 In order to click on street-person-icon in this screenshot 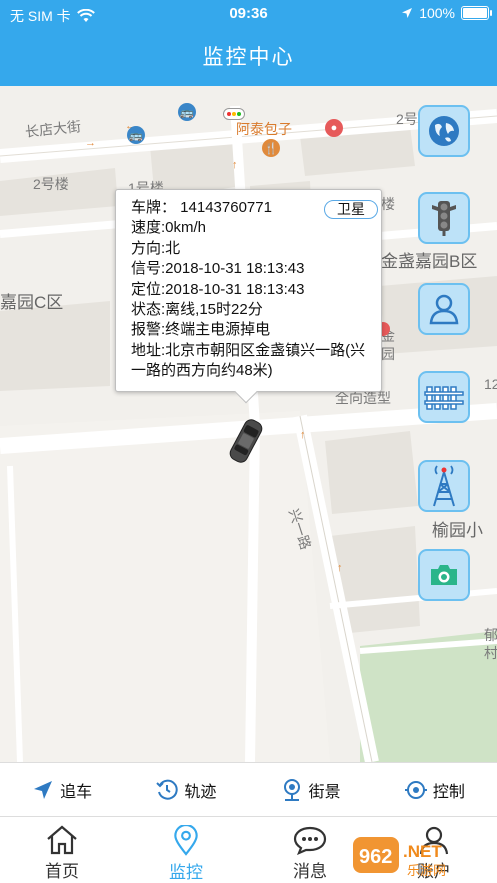, I will do `click(444, 309)`.